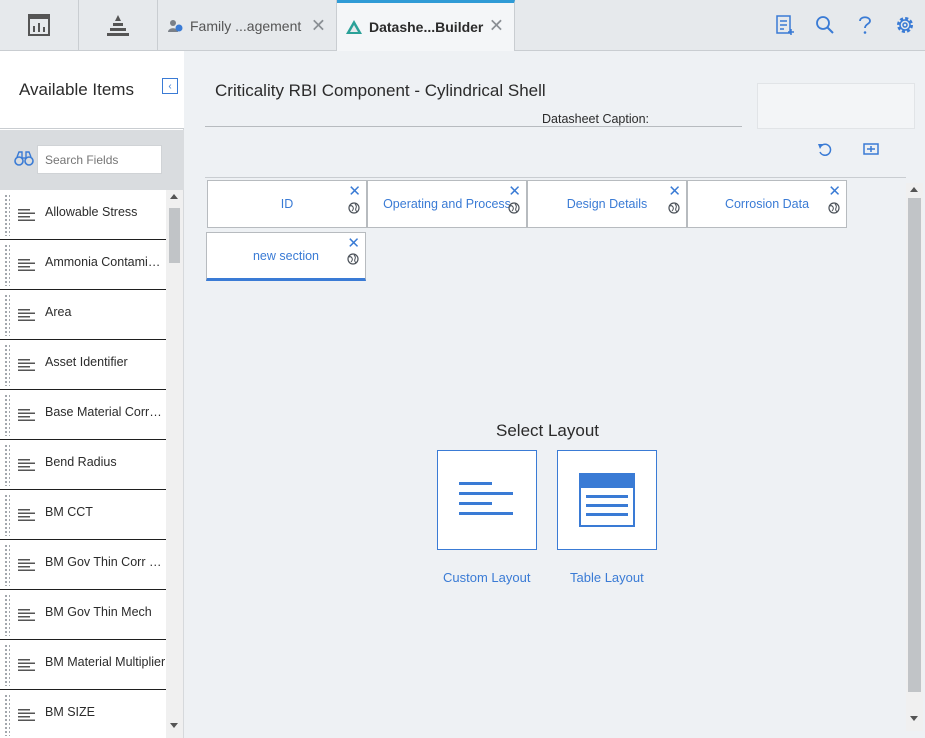 This screenshot has height=738, width=925. I want to click on help-icon, so click(865, 25).